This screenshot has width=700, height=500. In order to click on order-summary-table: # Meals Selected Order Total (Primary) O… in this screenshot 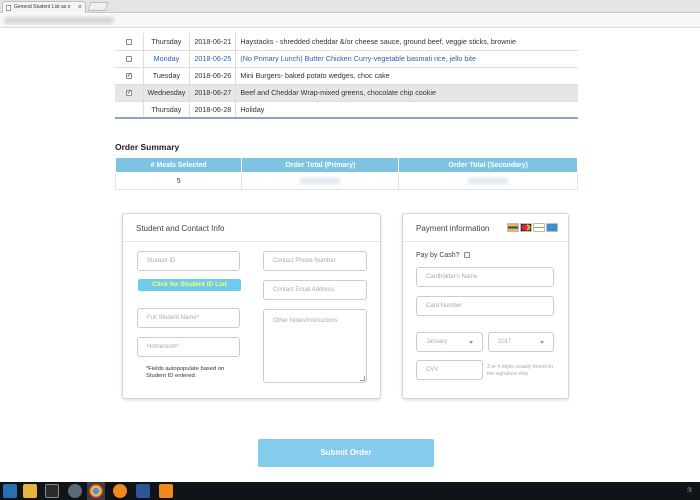, I will do `click(346, 173)`.